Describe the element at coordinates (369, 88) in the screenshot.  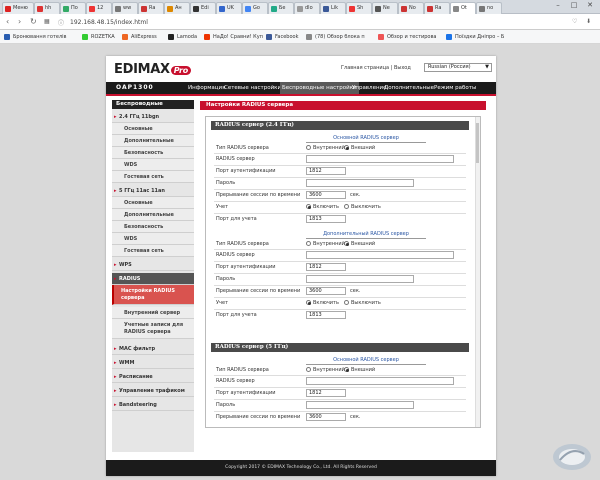
I see `nav-management: Управление` at that location.